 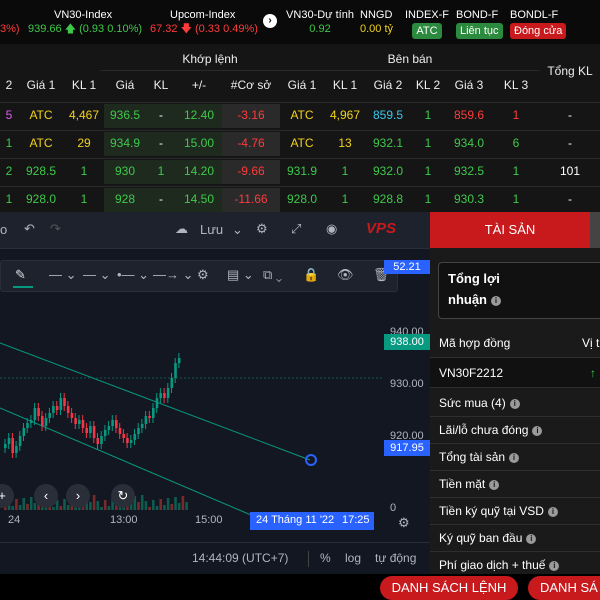 I want to click on price-tag-last: 938.00, so click(x=407, y=342).